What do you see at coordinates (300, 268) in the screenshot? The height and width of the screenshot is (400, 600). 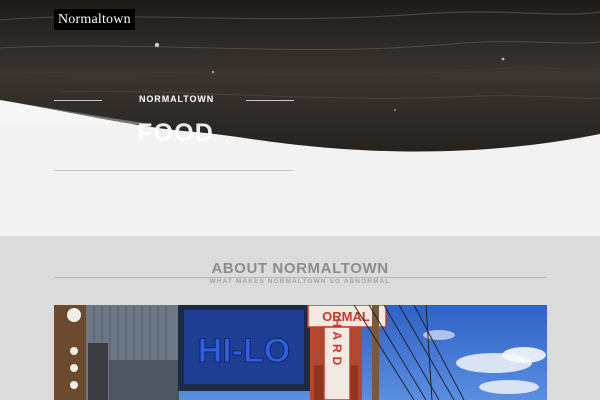 I see `about-heading: ABOUT NORMALTOWN` at bounding box center [300, 268].